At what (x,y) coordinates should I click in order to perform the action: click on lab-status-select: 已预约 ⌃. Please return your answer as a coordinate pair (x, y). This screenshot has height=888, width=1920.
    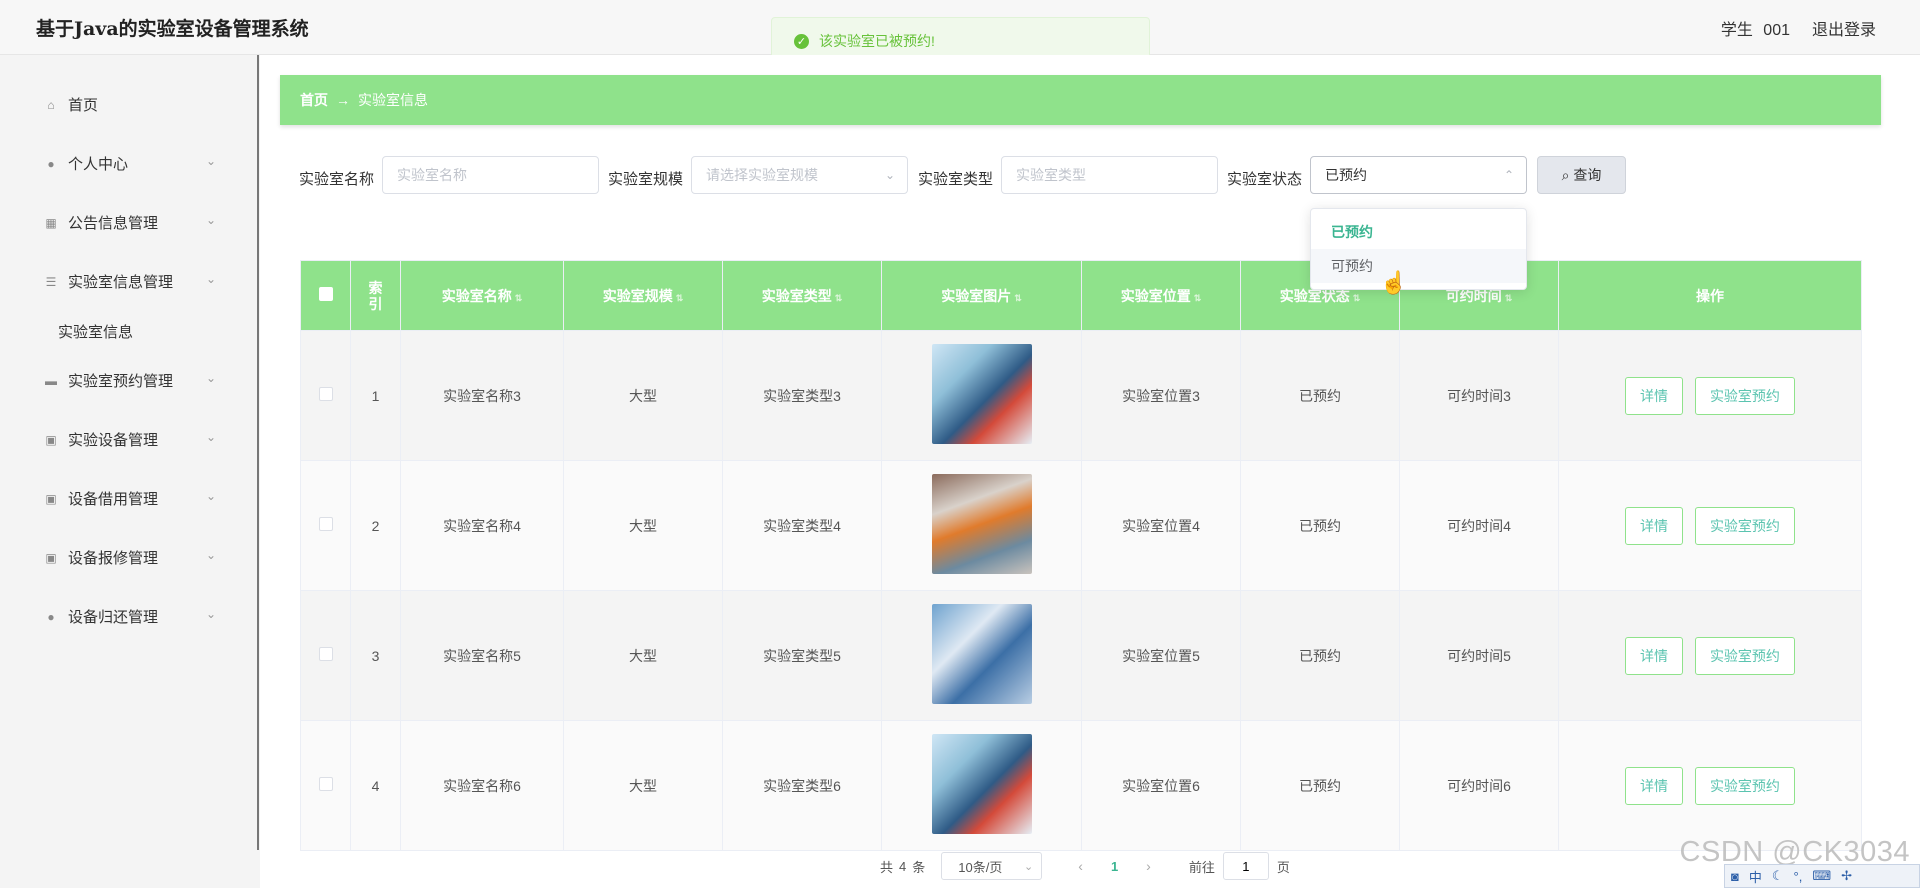
    Looking at the image, I should click on (1418, 175).